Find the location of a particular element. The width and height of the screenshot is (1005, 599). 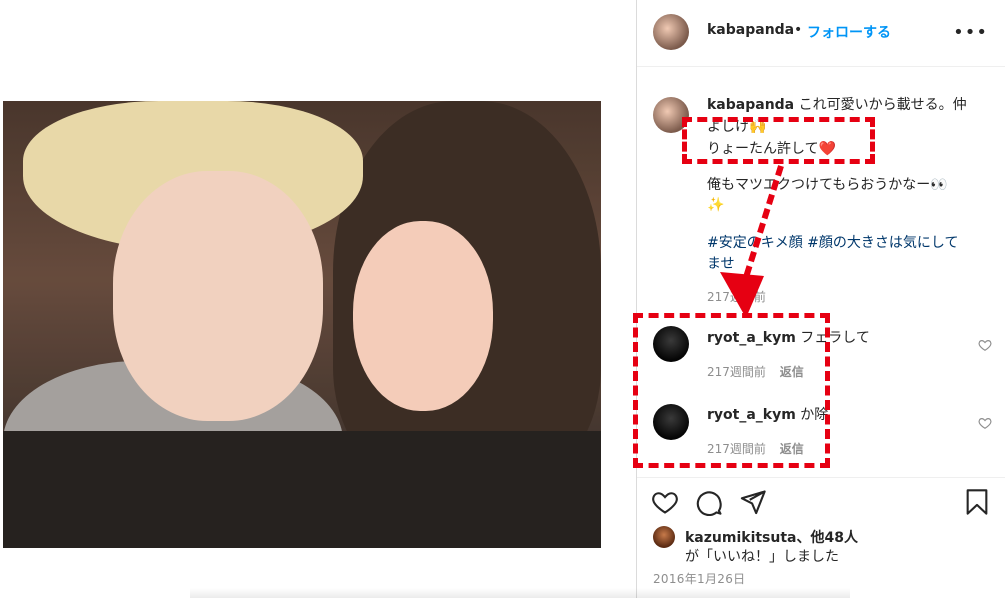

caption-text-4: 俺もマツエクつけてもらおうかなー👀 is located at coordinates (827, 185).